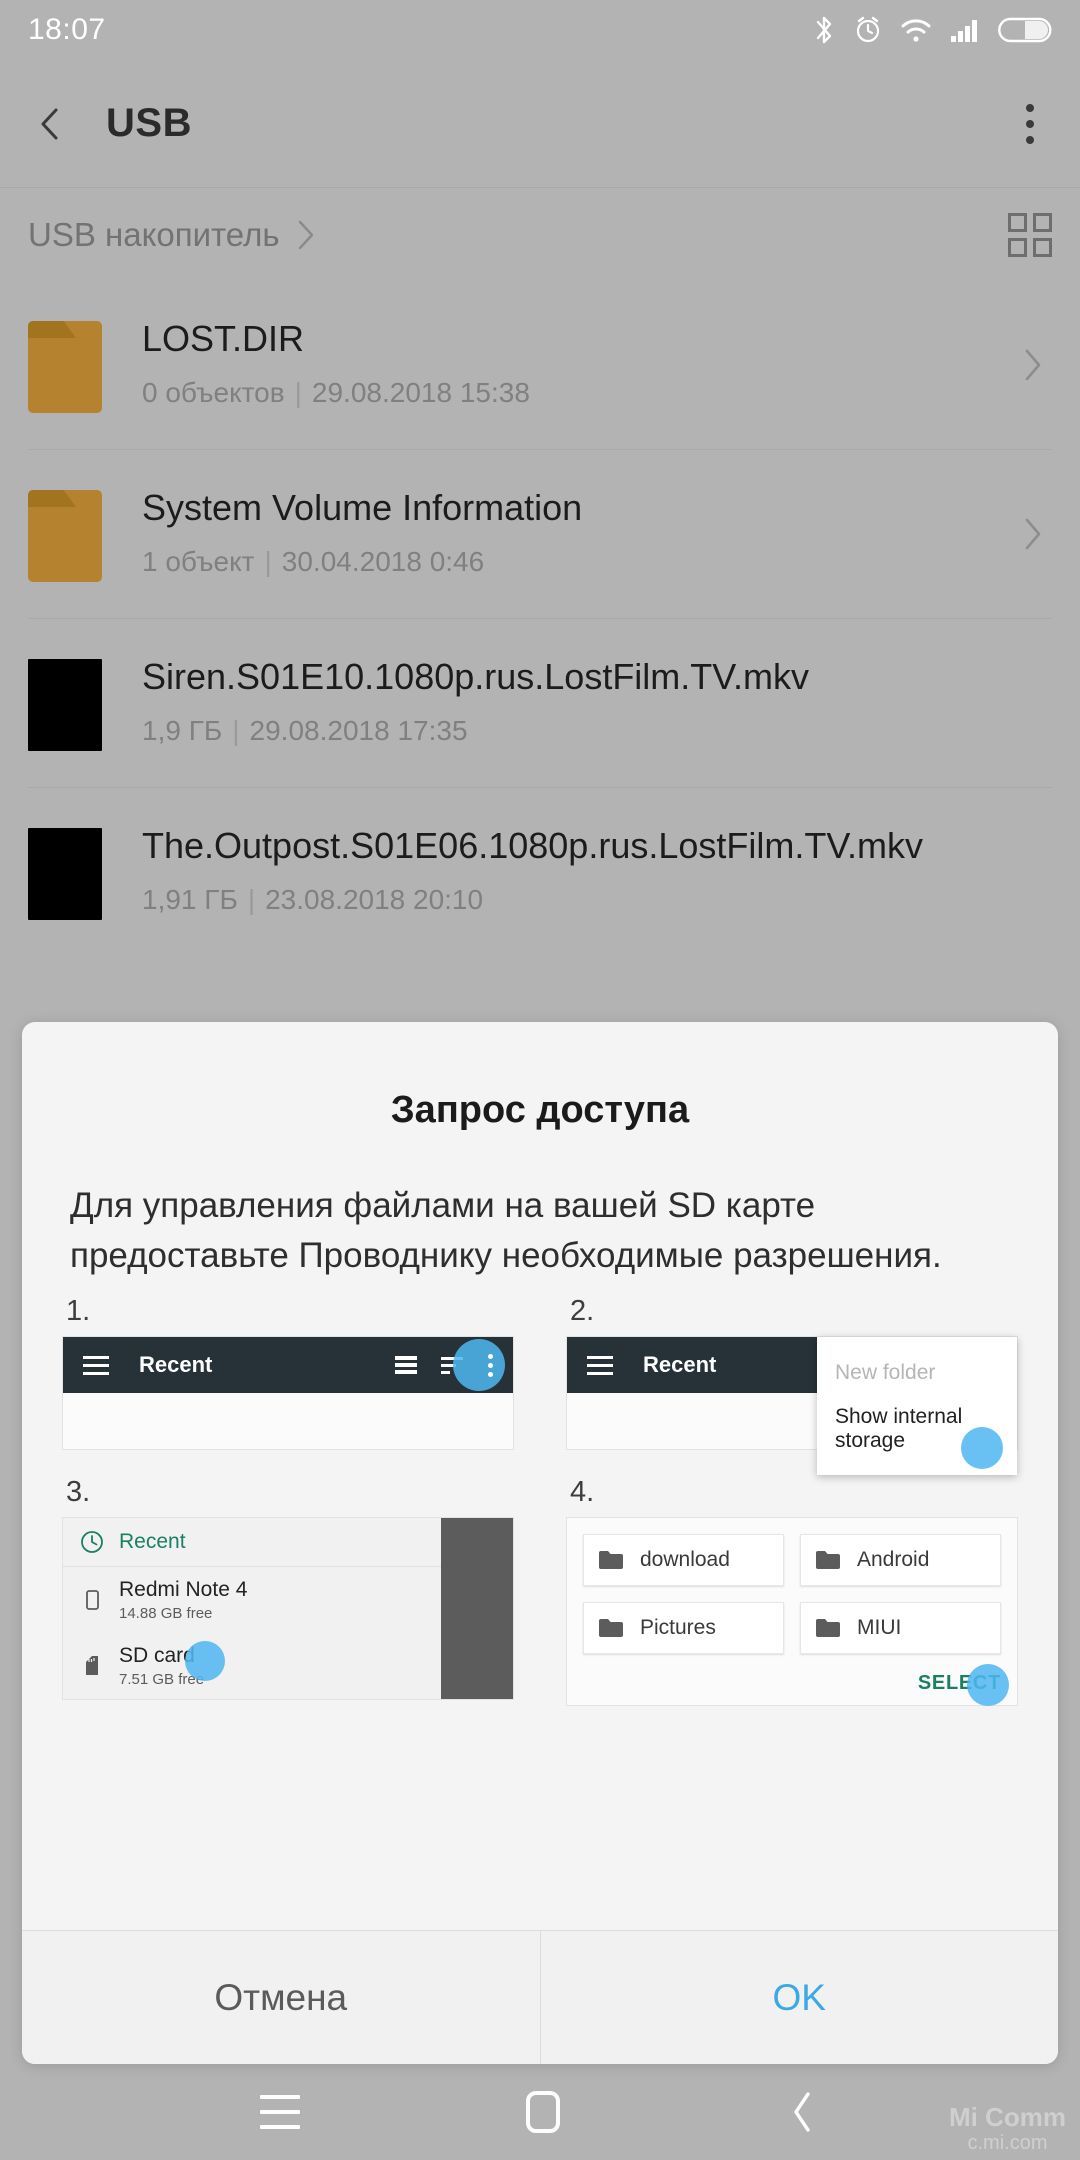 The width and height of the screenshot is (1080, 2160). I want to click on mock-toolbar-title: Recent, so click(176, 1365).